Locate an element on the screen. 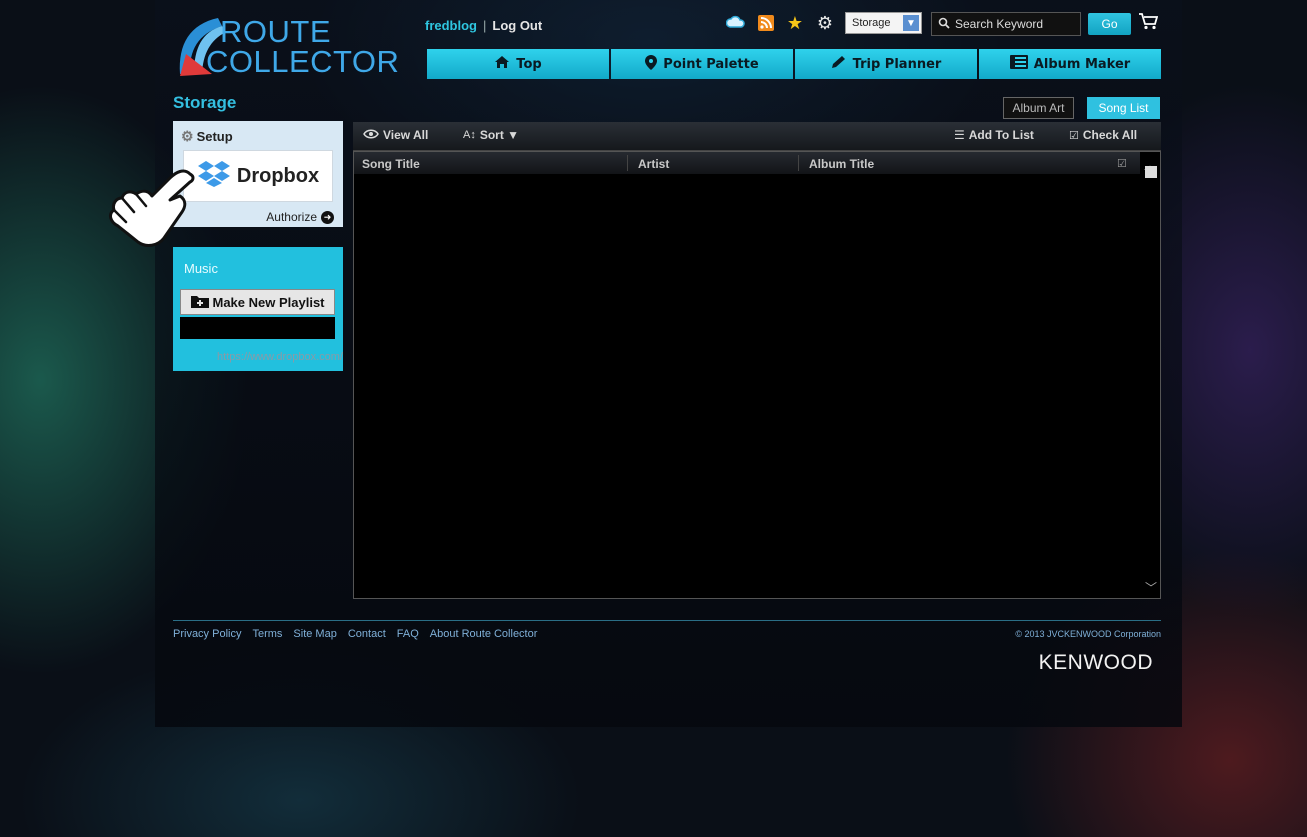 The width and height of the screenshot is (1307, 837). nav-tab-album-maker: Album Maker is located at coordinates (1070, 64).